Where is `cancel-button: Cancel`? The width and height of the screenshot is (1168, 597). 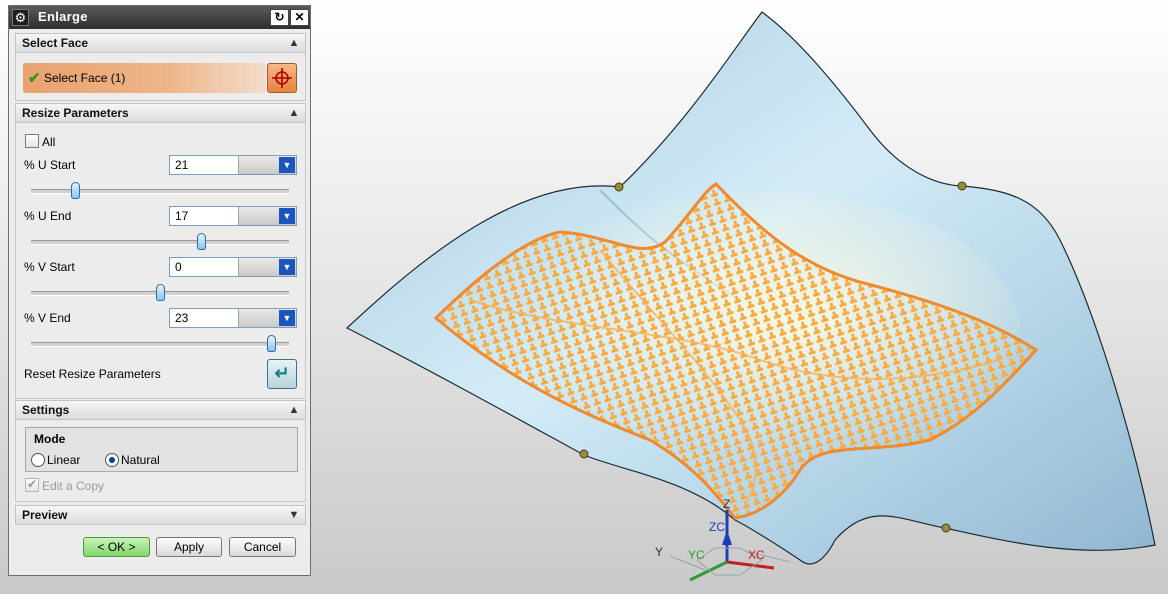 cancel-button: Cancel is located at coordinates (262, 547).